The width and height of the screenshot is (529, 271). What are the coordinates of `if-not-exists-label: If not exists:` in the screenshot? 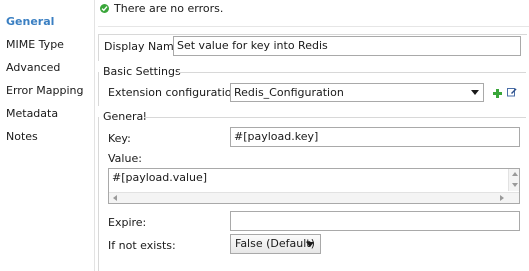 It's located at (142, 245).